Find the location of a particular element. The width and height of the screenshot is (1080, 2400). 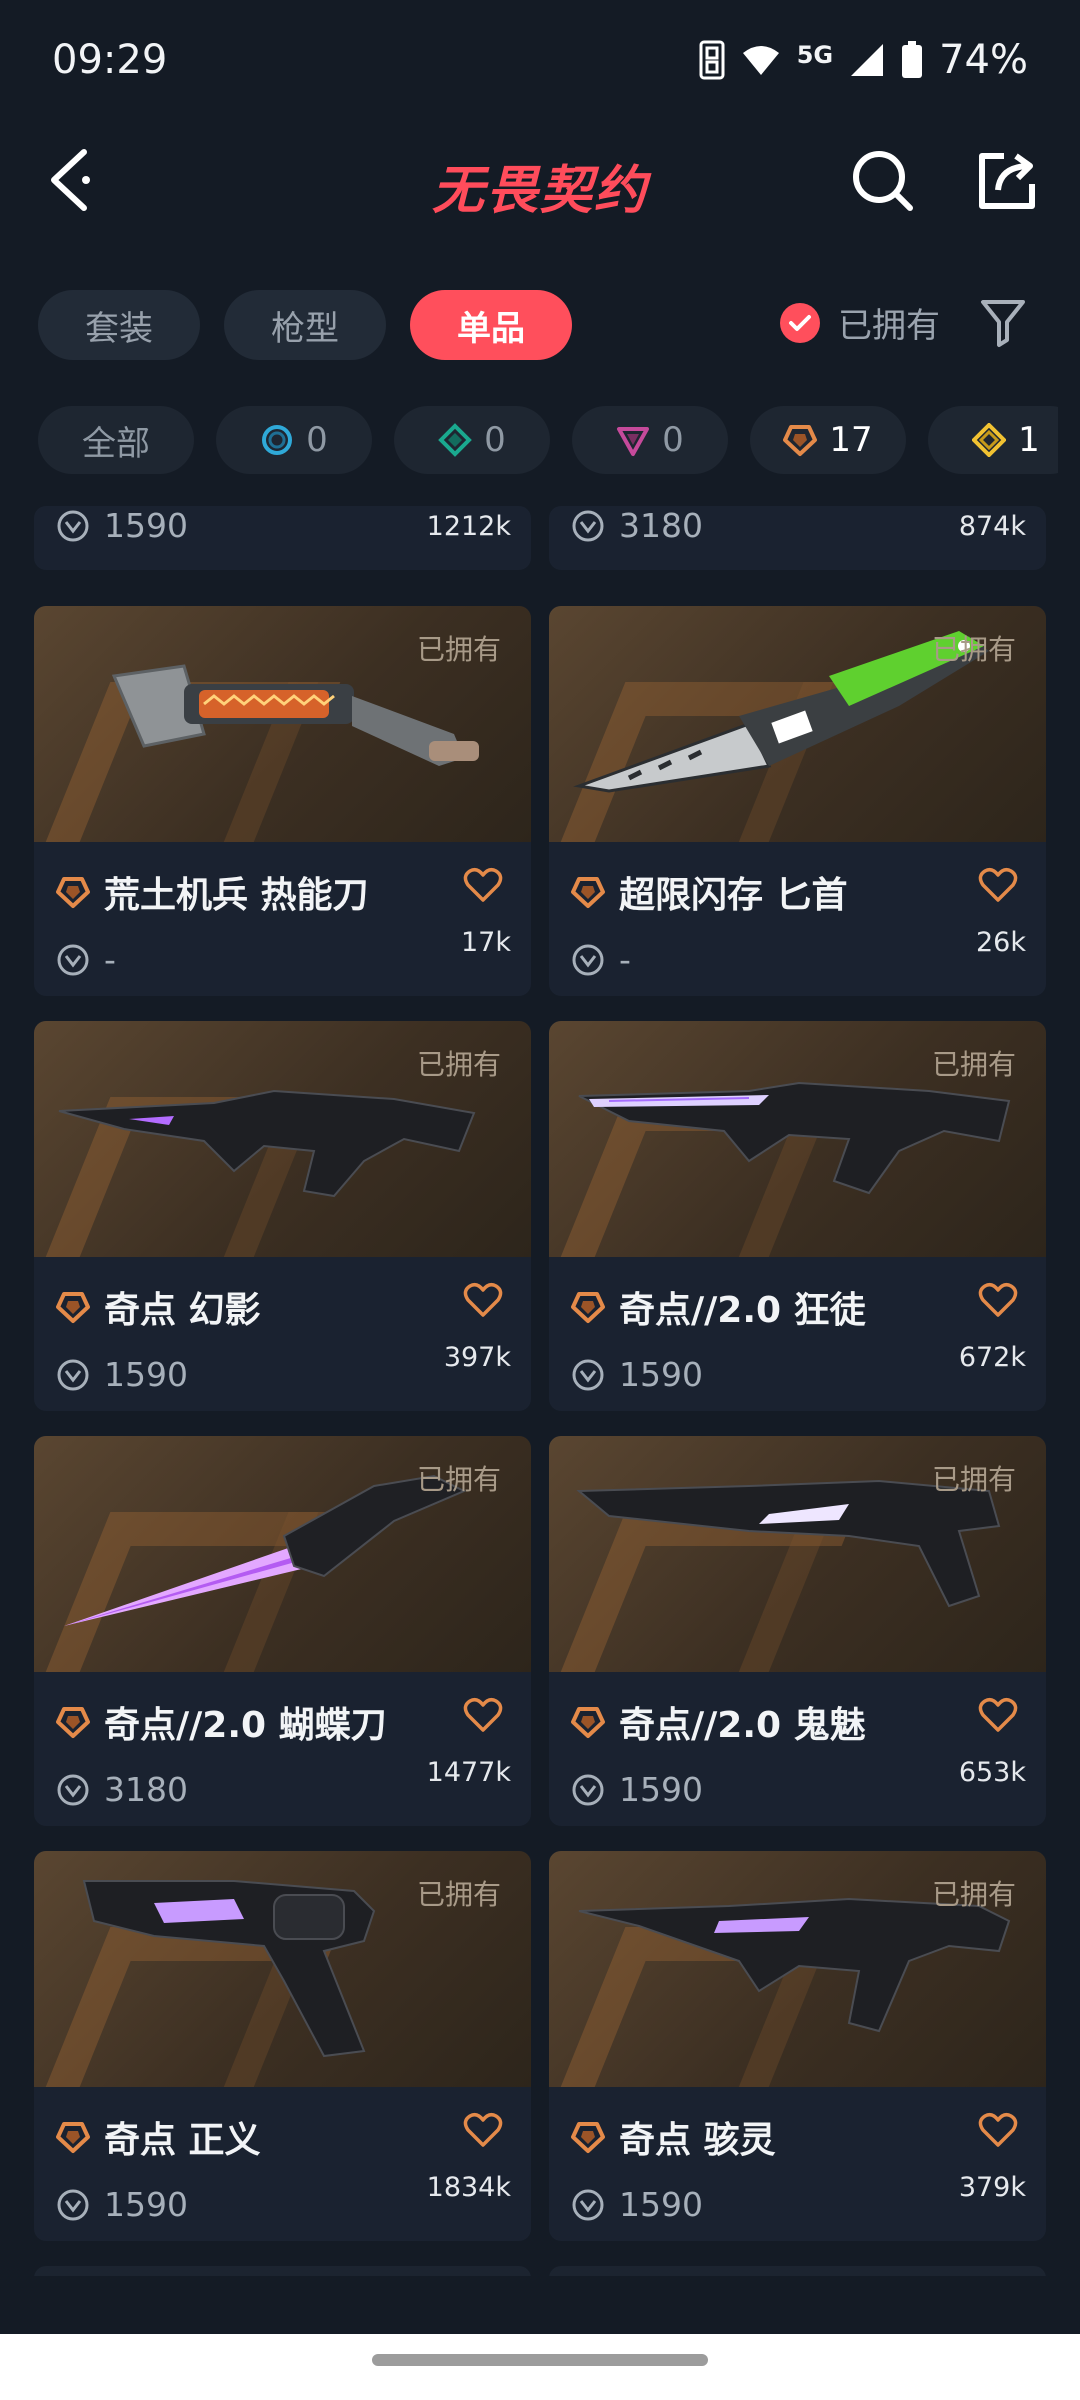

ultra-tier-icon is located at coordinates (989, 440).